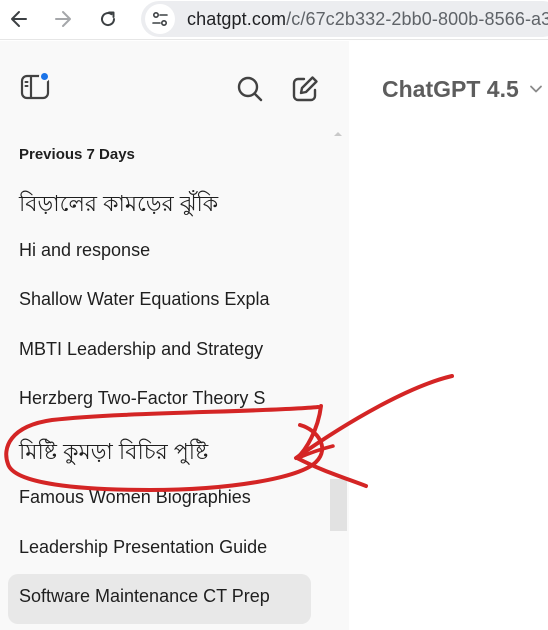 This screenshot has height=630, width=548. I want to click on chat-item-pumpkin-seed-nutrition: মিষ্টি কুমড়া বিচির পুষ্টি, so click(159, 450).